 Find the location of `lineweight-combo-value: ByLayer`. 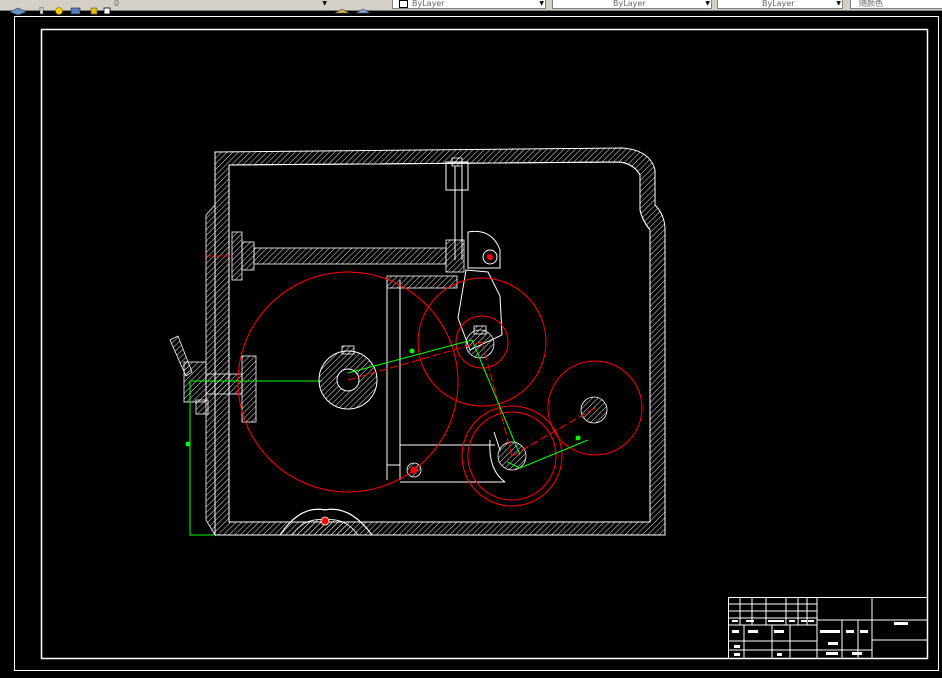

lineweight-combo-value: ByLayer is located at coordinates (778, 4).